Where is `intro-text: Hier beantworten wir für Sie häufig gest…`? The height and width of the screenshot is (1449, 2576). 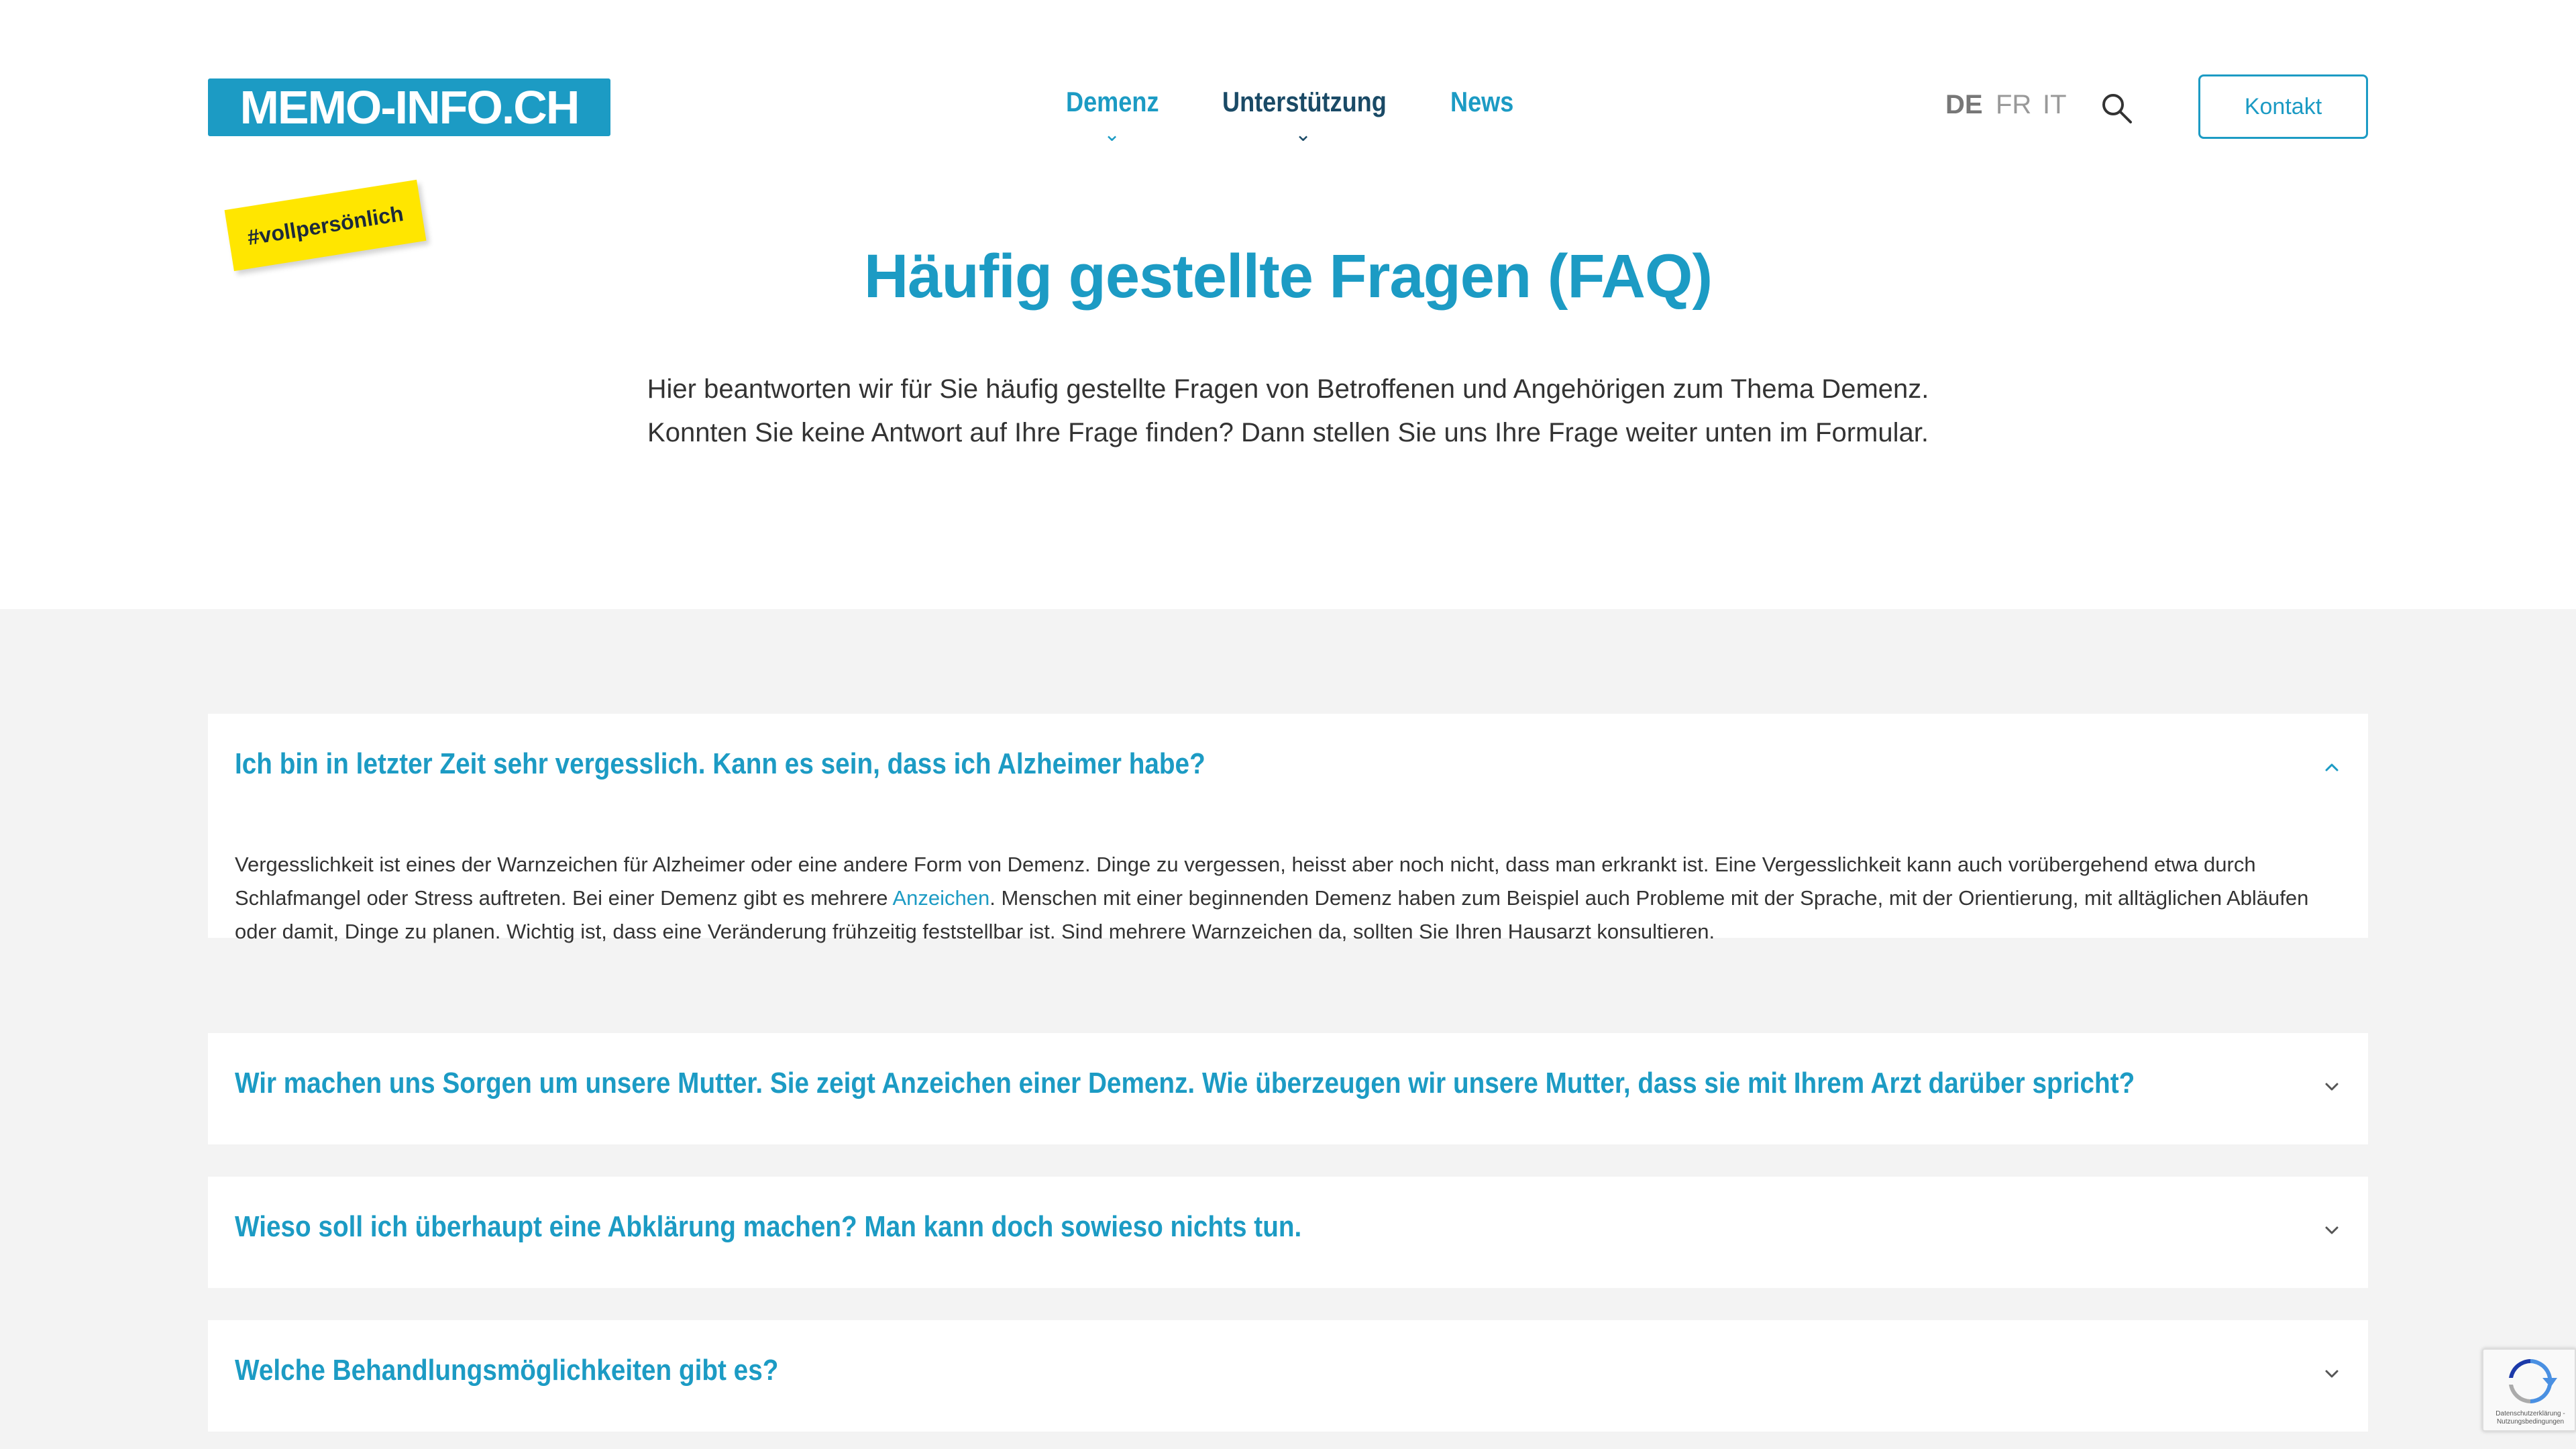
intro-text: Hier beantworten wir für Sie häufig gest… is located at coordinates (1288, 411).